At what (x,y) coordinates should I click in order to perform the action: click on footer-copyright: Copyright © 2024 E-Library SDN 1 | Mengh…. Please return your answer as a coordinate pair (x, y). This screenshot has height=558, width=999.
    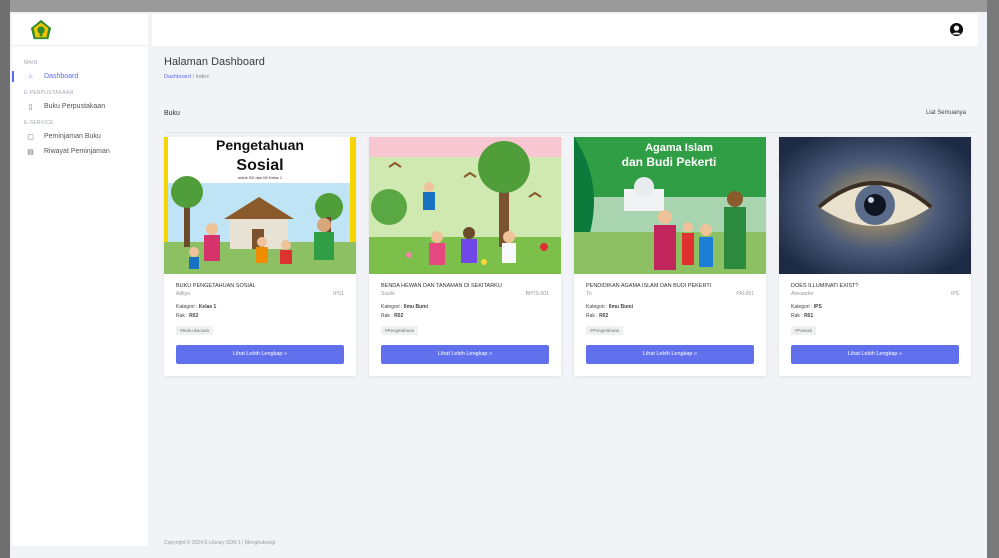
    Looking at the image, I should click on (220, 543).